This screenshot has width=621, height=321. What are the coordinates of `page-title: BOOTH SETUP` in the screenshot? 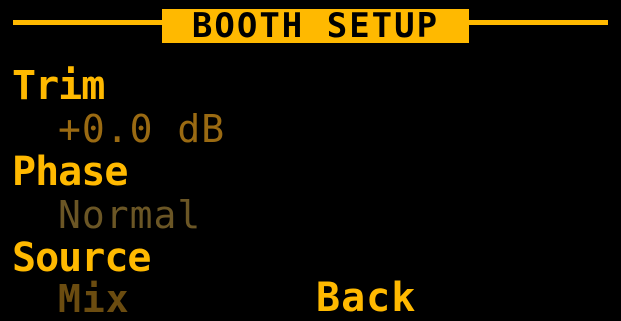 It's located at (315, 26).